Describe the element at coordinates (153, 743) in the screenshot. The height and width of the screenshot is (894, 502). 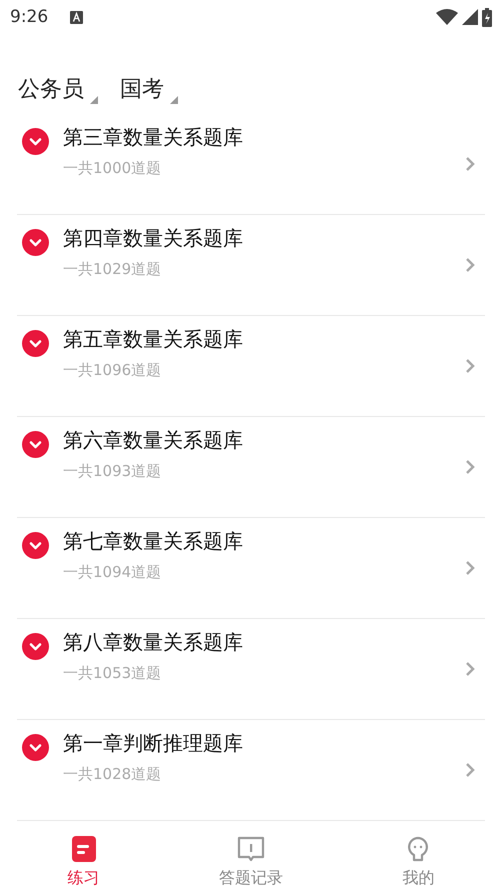
I see `bank-title: 第一章判断推理题库` at that location.